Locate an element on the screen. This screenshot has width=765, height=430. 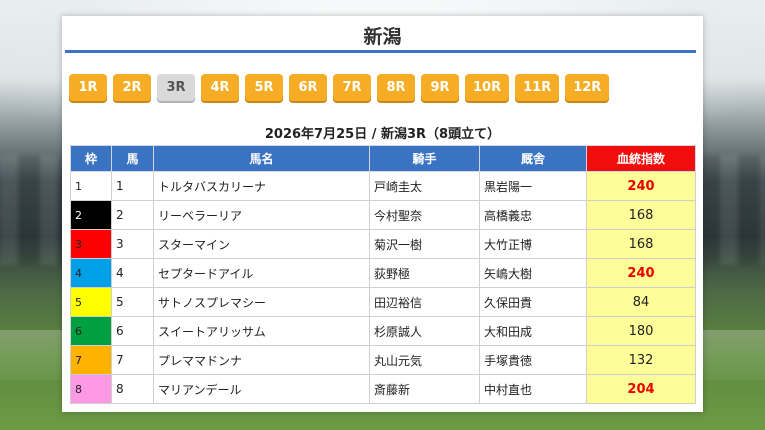
table-row: 1 1 トルタバスカリーナ 戸崎圭太 黒岩陽一 240 is located at coordinates (383, 186).